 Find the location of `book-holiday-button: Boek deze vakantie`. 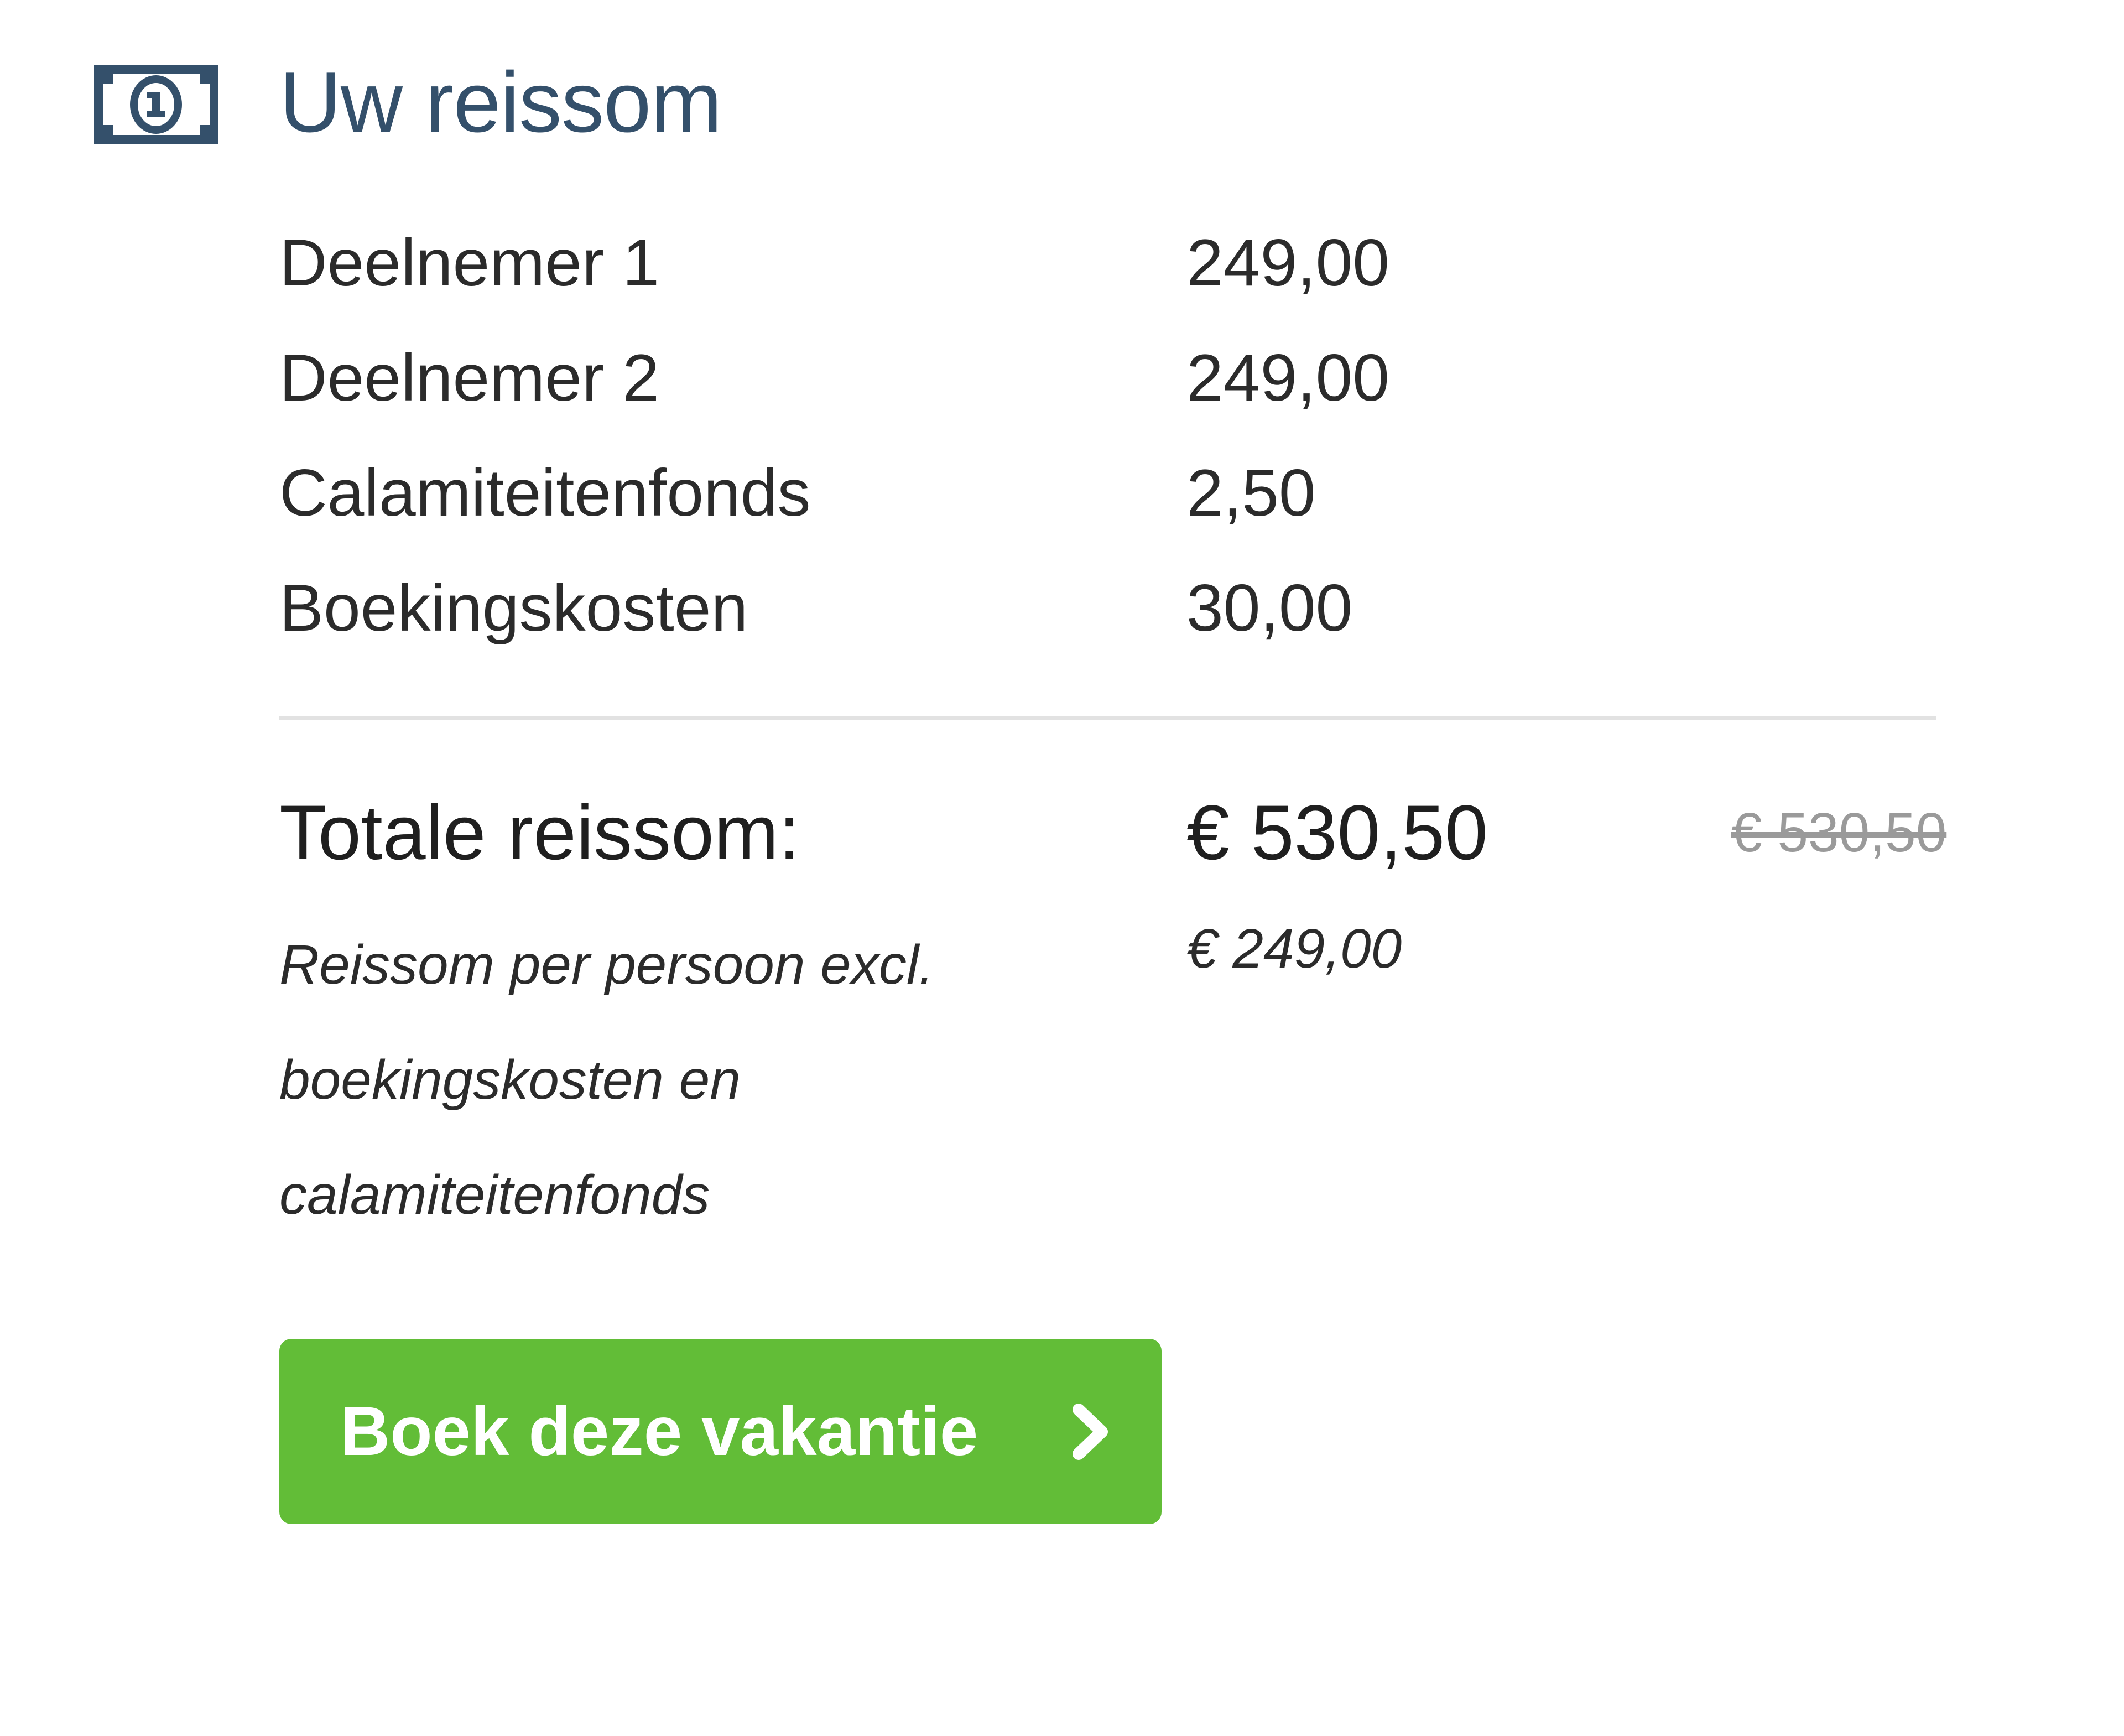

book-holiday-button: Boek deze vakantie is located at coordinates (720, 1431).